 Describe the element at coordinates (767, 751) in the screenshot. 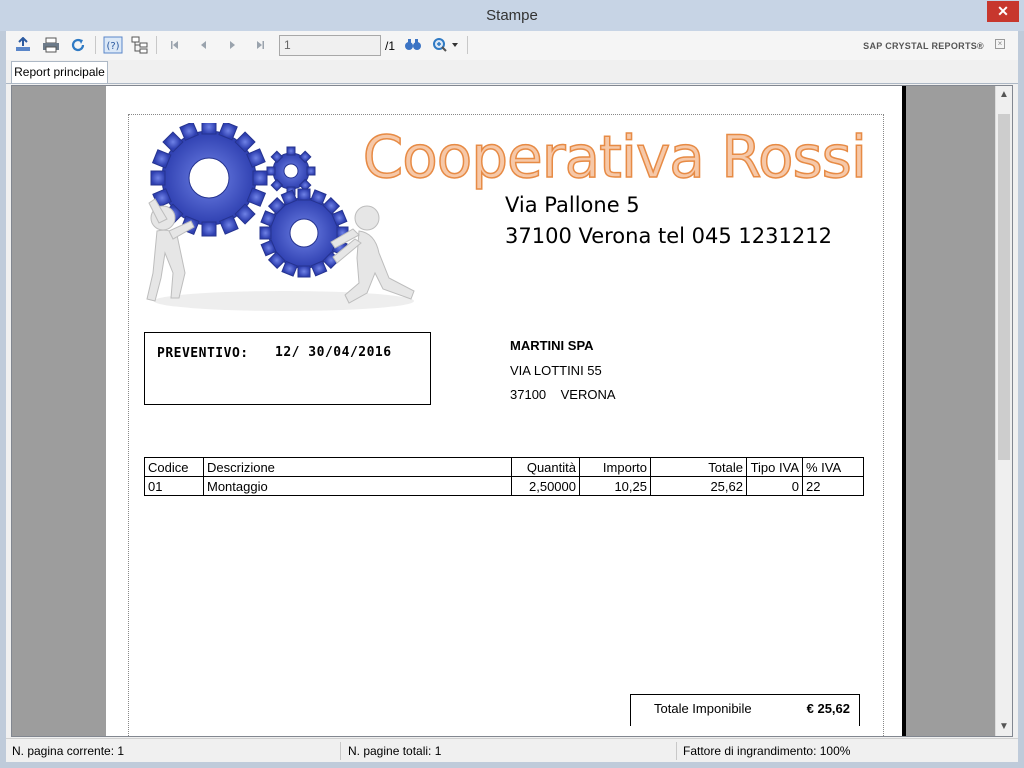

I see `status-zoom: Fattore di ingrandimento: 100%` at that location.